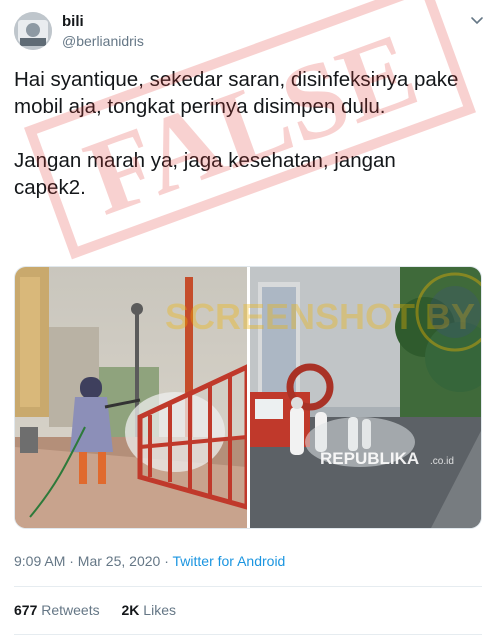 The image size is (497, 638). Describe the element at coordinates (73, 21) in the screenshot. I see `display-name: bili` at that location.